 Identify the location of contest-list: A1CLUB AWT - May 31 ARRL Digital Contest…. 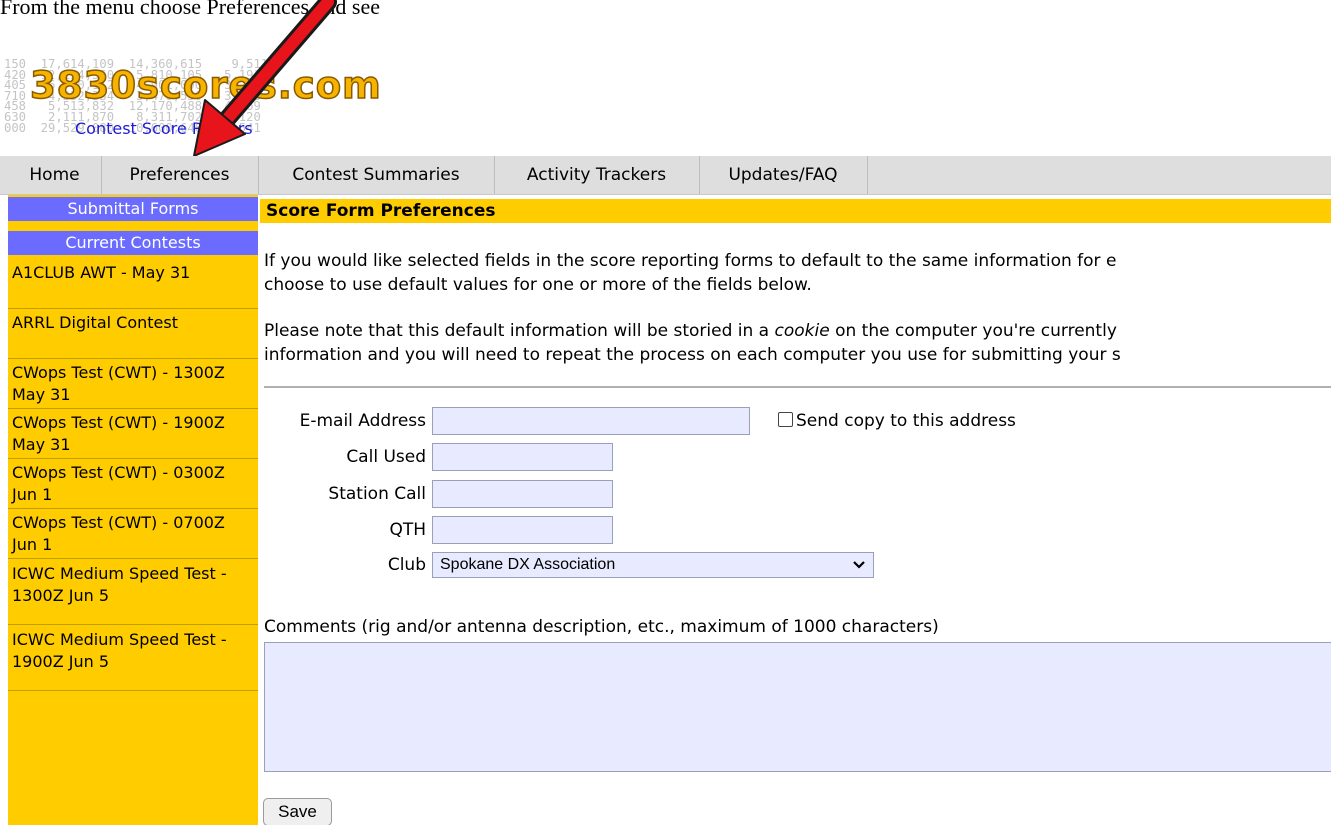
(133, 475).